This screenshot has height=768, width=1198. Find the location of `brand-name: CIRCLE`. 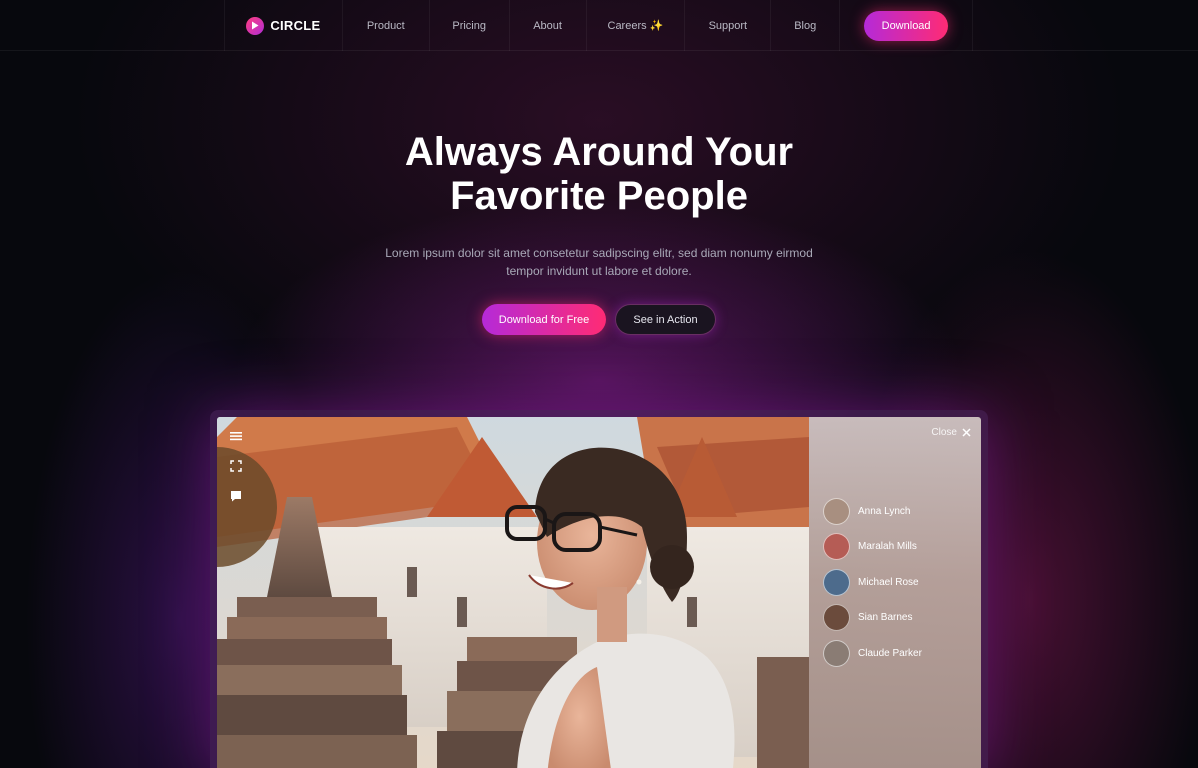

brand-name: CIRCLE is located at coordinates (295, 25).